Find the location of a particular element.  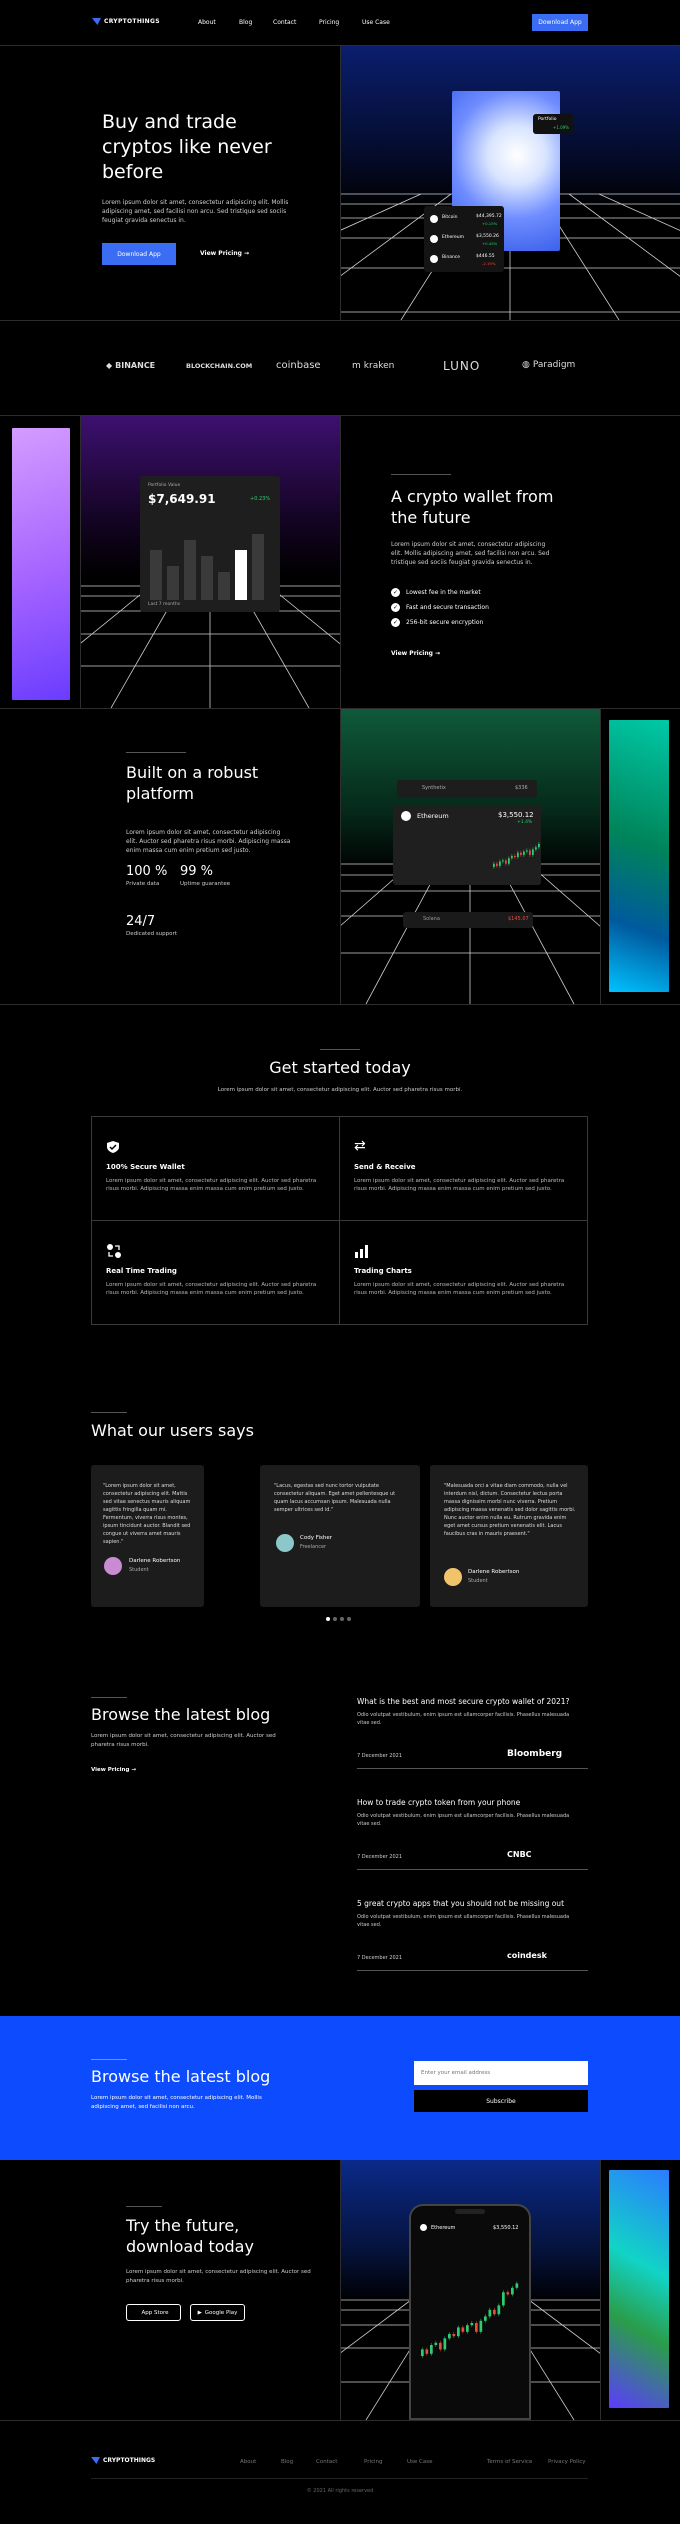

brand-logo: CRYPTOTHINGS is located at coordinates (126, 21).